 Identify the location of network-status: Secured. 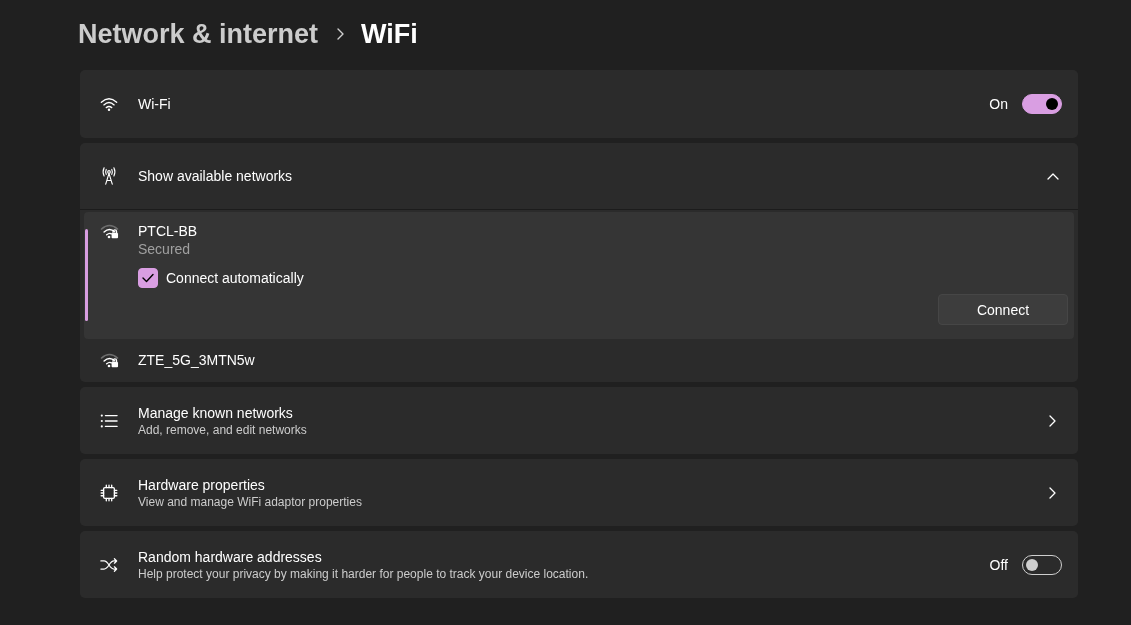
(165, 249).